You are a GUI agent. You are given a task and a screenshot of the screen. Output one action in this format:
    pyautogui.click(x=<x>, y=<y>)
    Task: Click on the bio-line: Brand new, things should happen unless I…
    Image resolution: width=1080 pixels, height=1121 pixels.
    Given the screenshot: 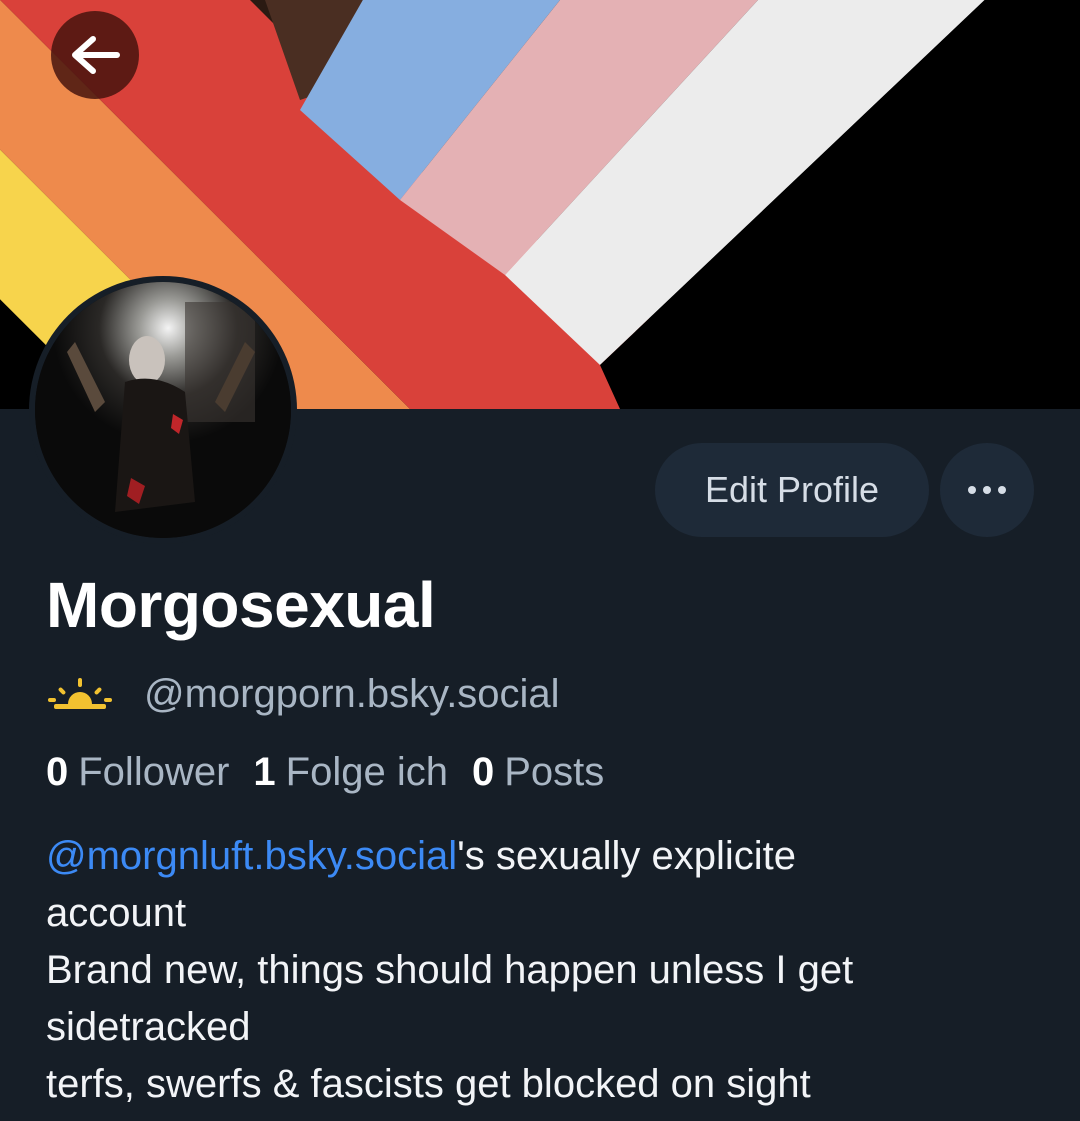 What is the action you would take?
    pyautogui.click(x=450, y=970)
    